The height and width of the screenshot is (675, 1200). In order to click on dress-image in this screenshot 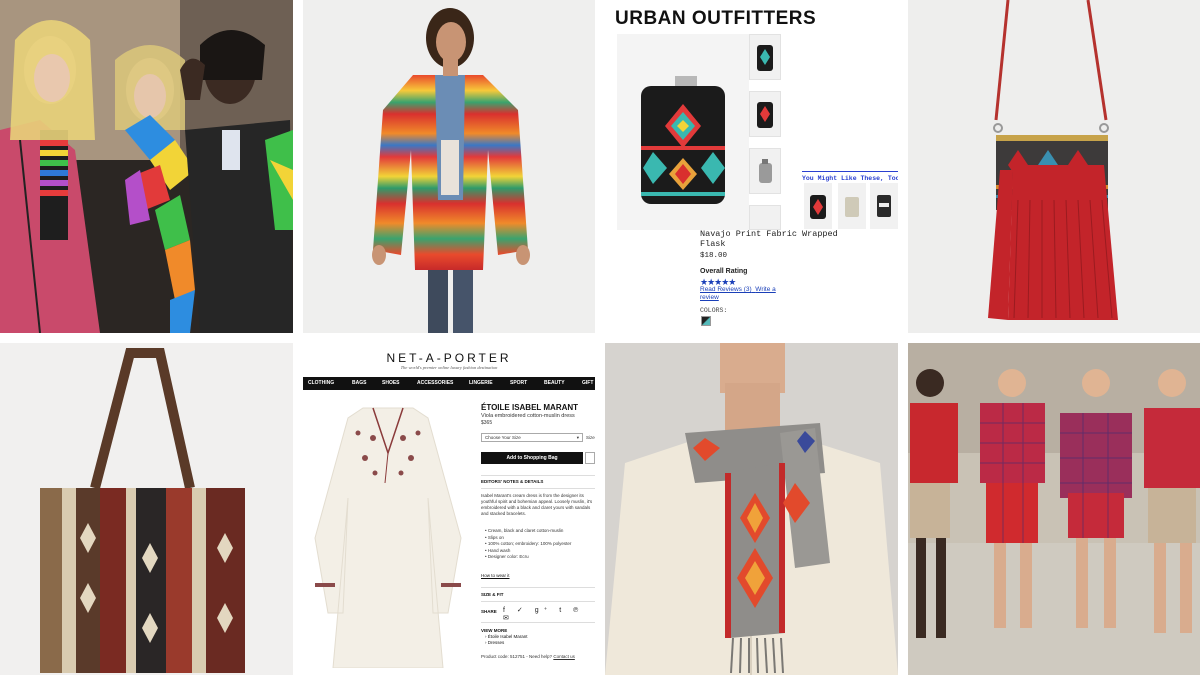, I will do `click(388, 533)`.